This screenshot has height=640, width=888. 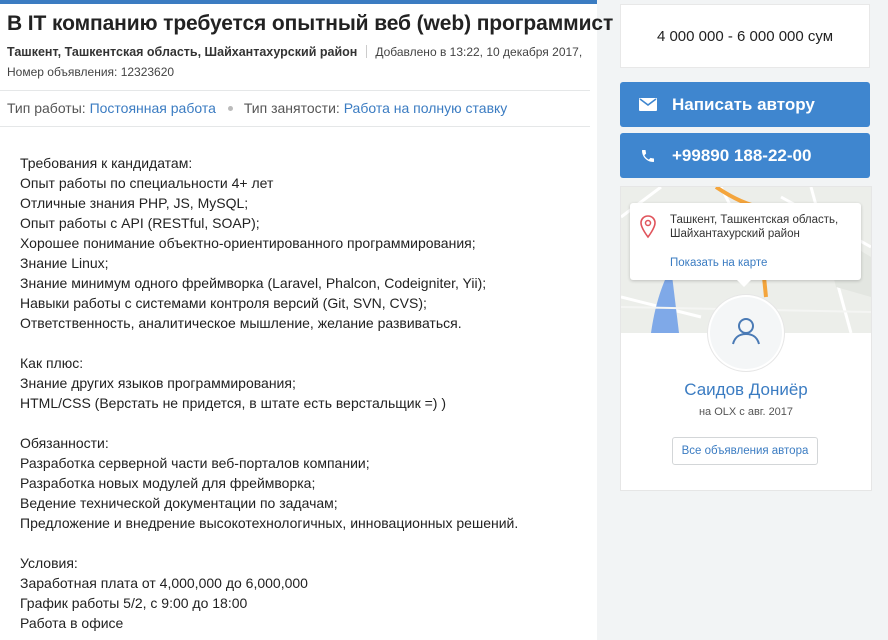 I want to click on user-icon, so click(x=746, y=333).